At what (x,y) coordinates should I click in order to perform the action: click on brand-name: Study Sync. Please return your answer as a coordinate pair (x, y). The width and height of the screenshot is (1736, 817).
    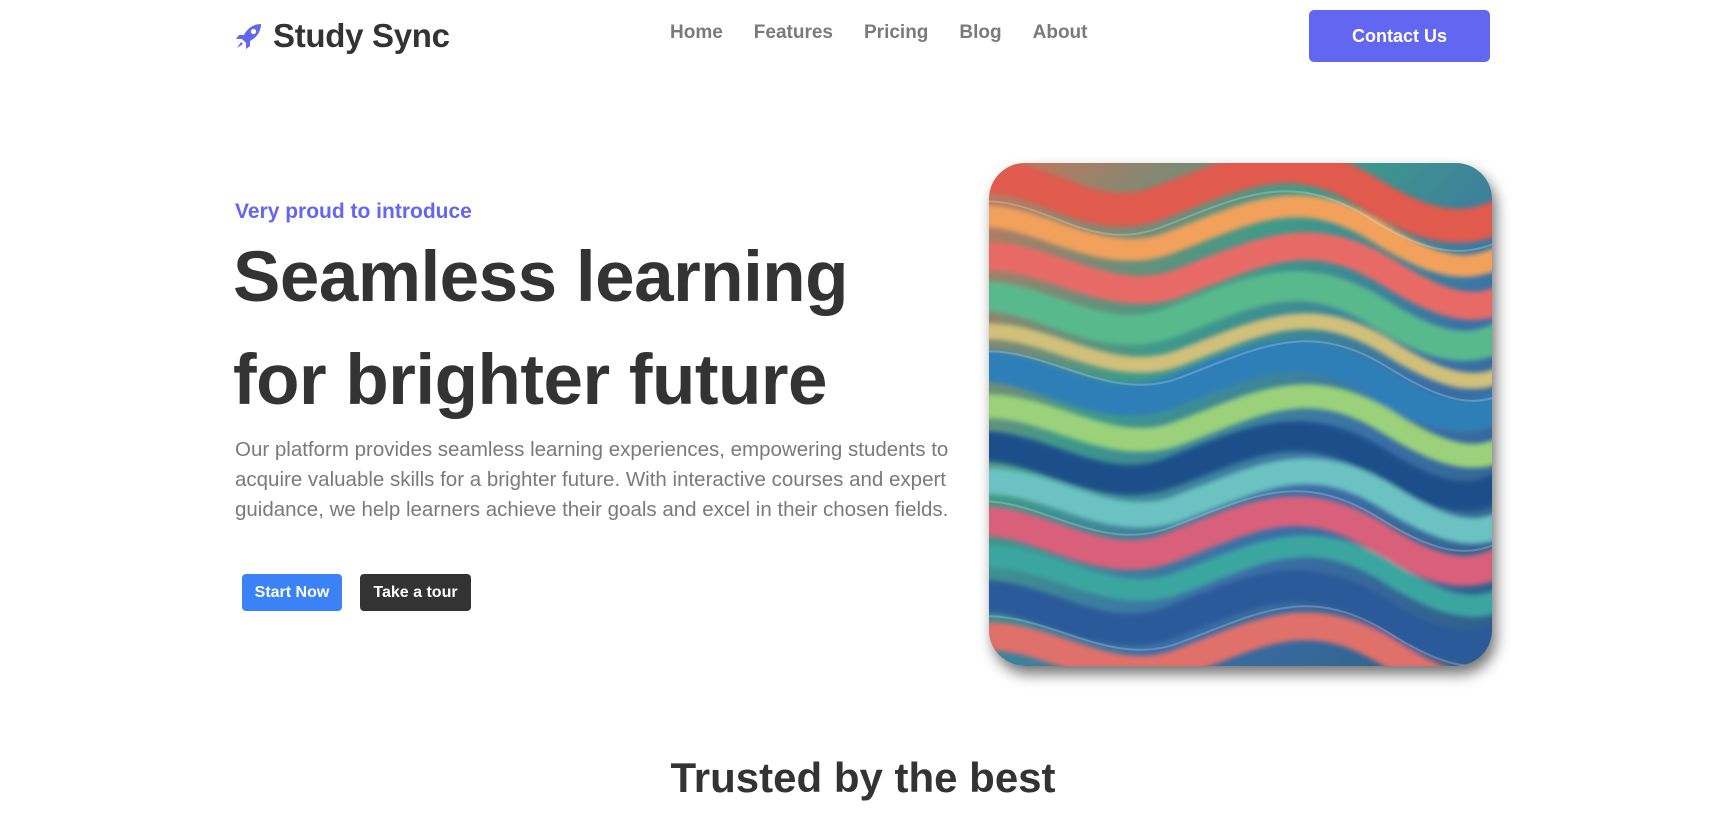
    Looking at the image, I should click on (361, 35).